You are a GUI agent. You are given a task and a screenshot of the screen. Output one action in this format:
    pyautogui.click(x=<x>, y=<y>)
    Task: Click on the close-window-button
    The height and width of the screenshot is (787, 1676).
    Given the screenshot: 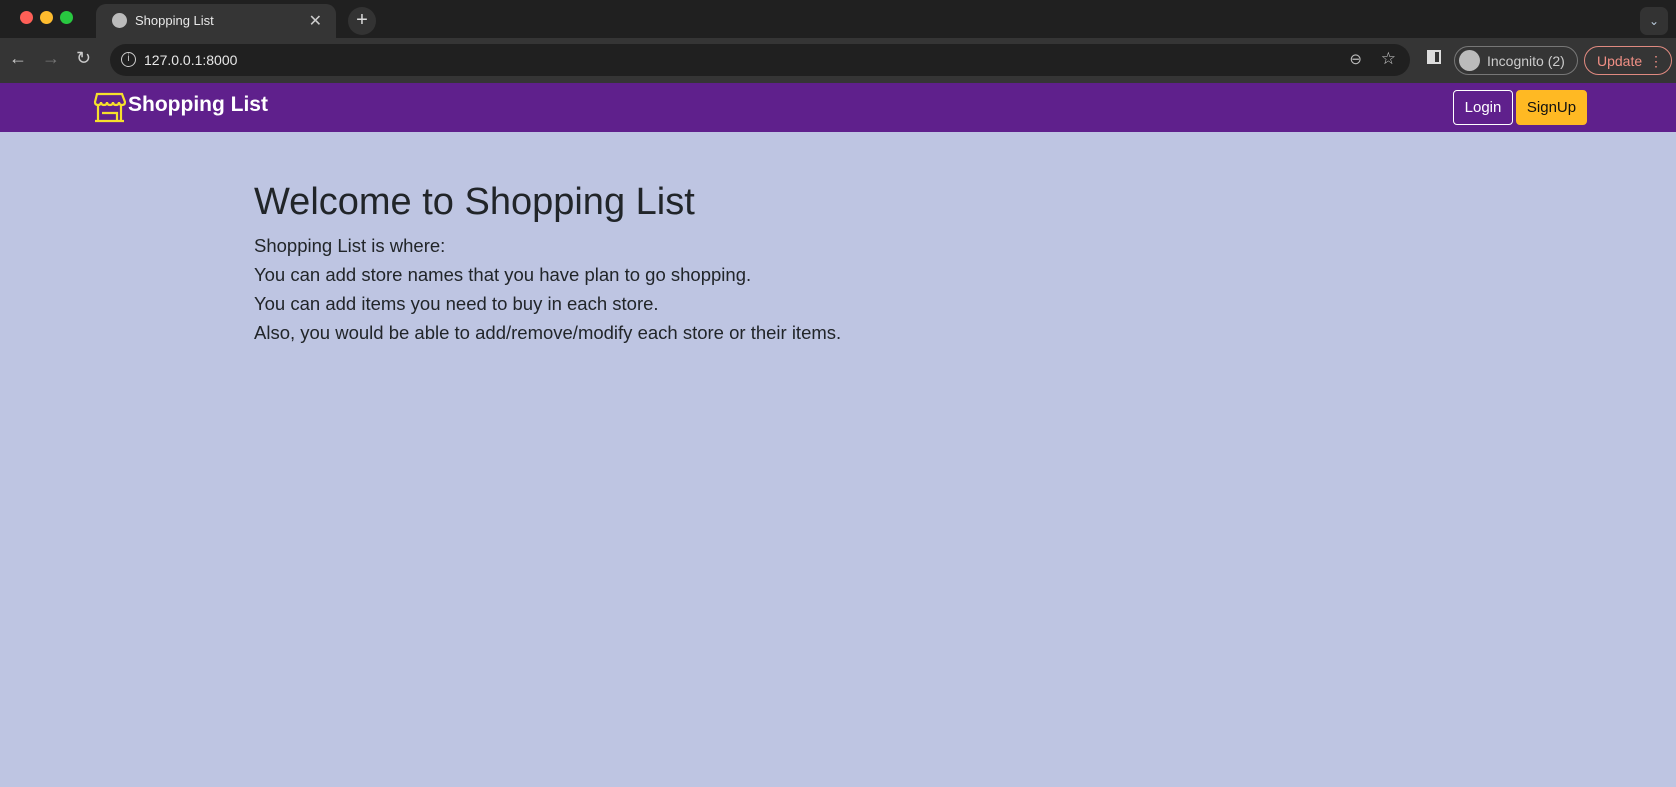 What is the action you would take?
    pyautogui.click(x=26, y=17)
    